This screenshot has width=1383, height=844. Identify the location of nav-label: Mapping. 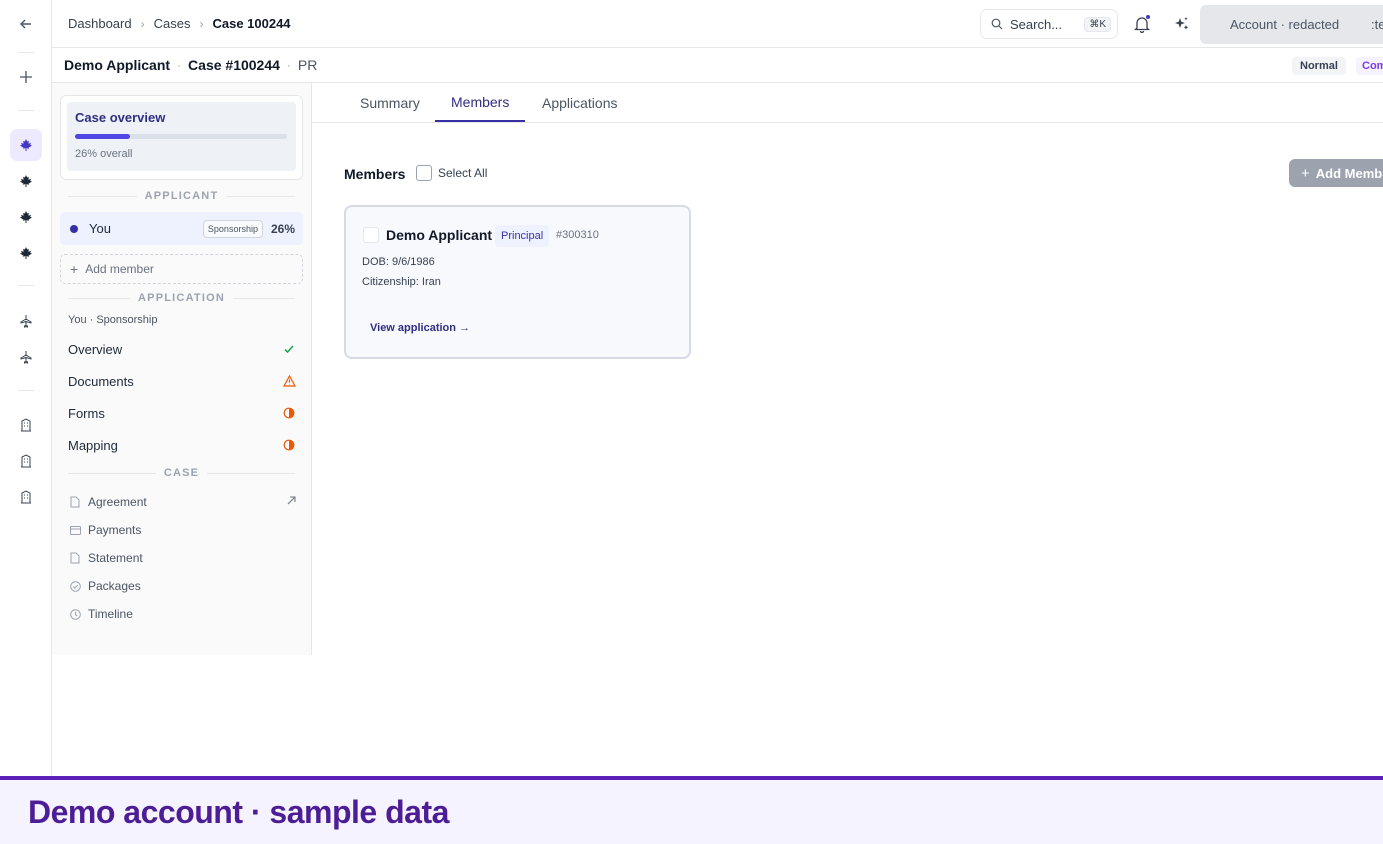
(93, 445).